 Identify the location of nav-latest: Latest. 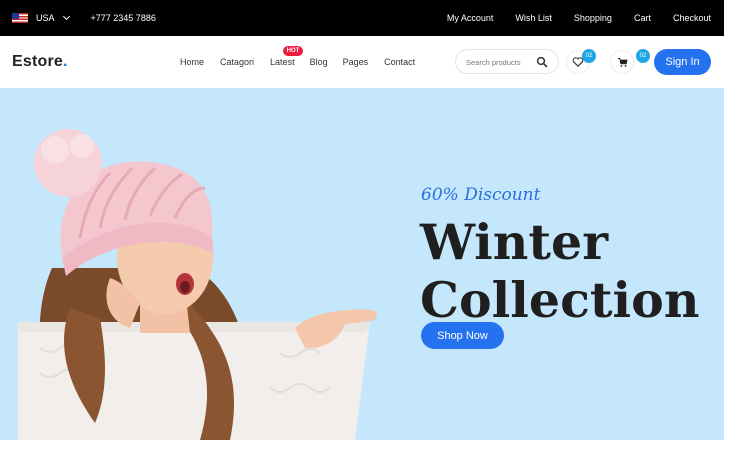
(282, 62).